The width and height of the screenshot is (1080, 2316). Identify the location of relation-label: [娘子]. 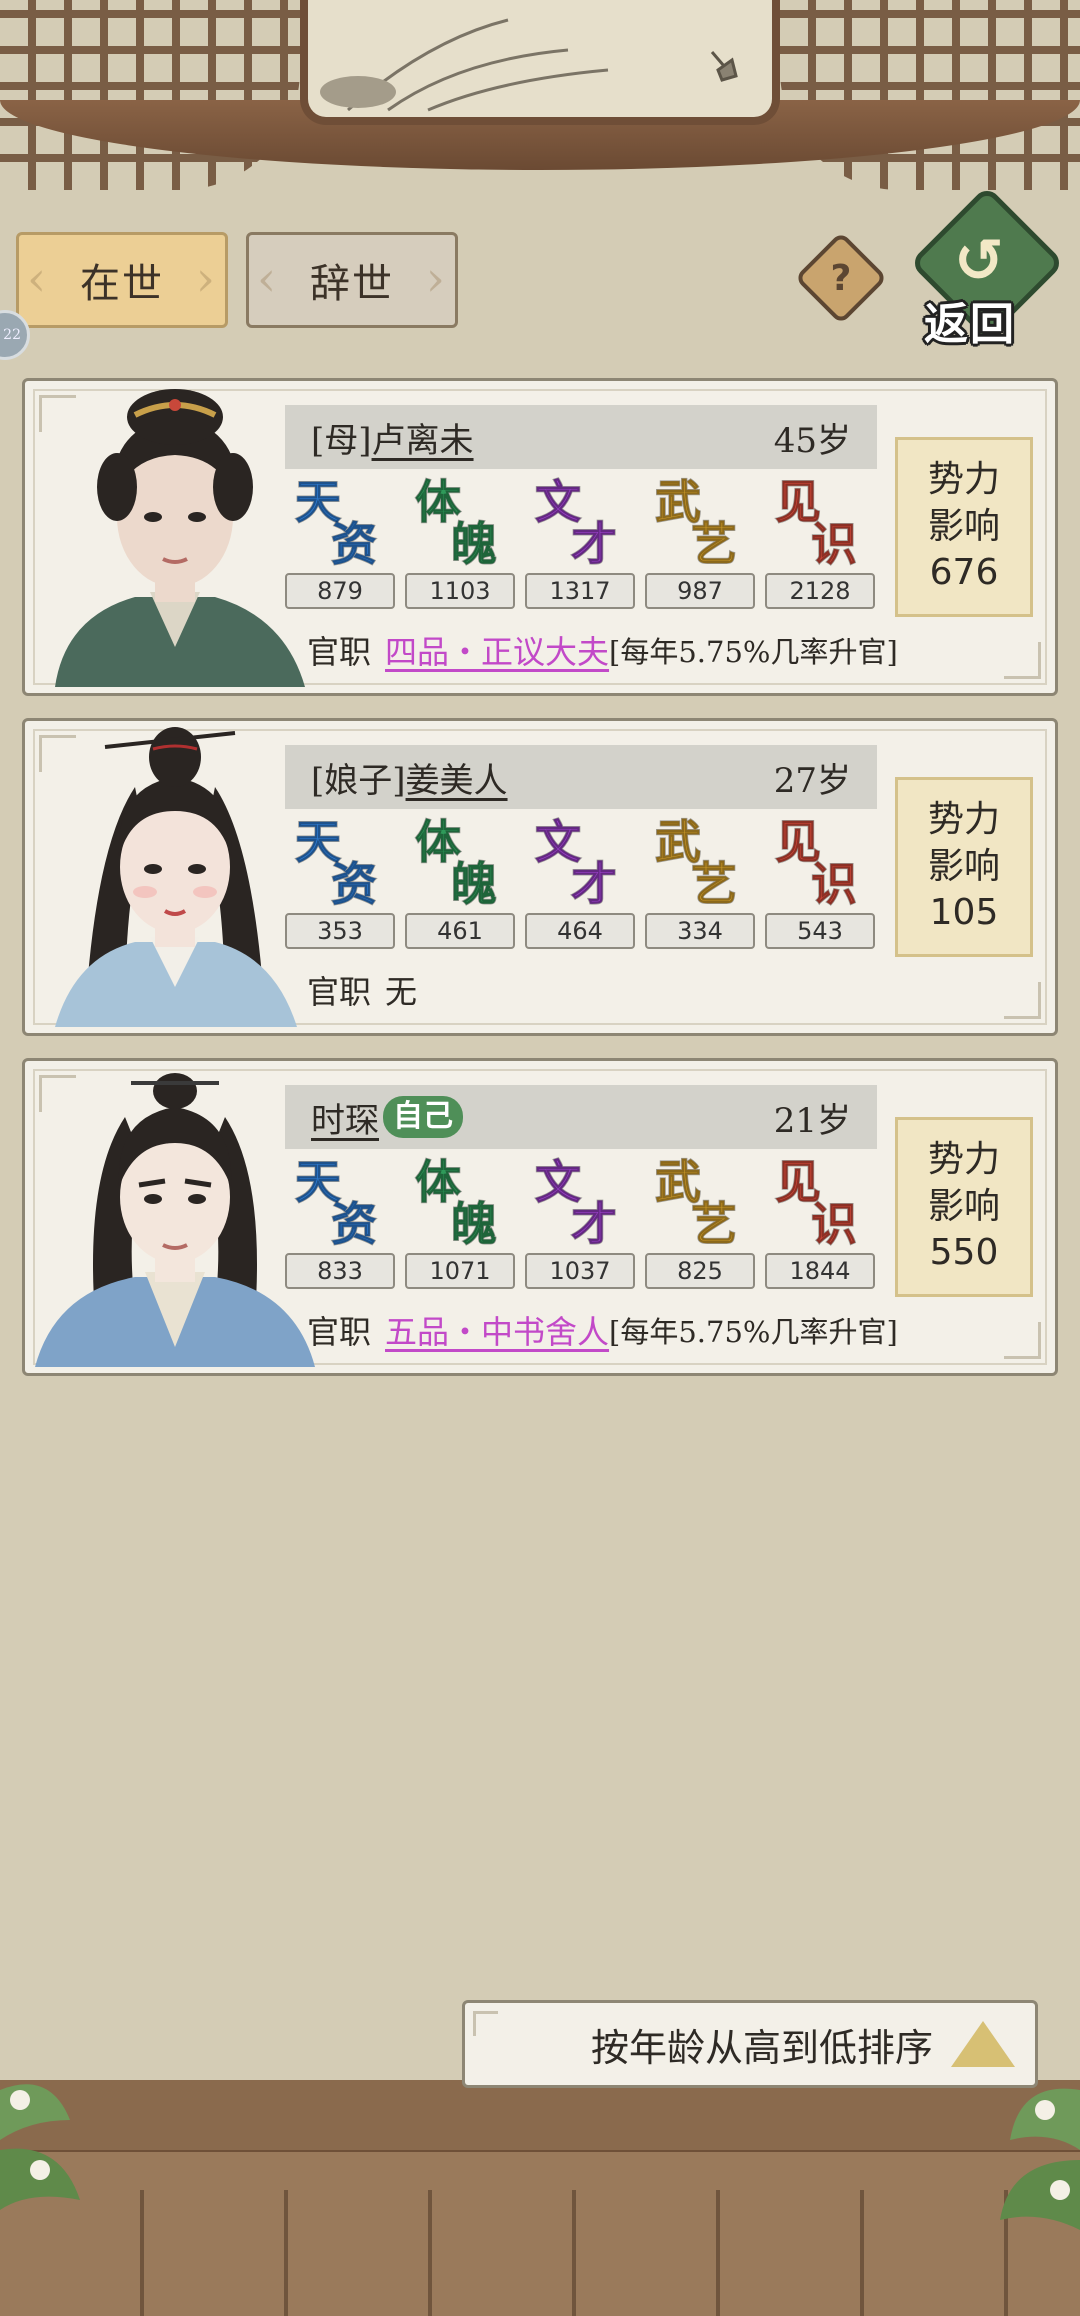
(358, 780).